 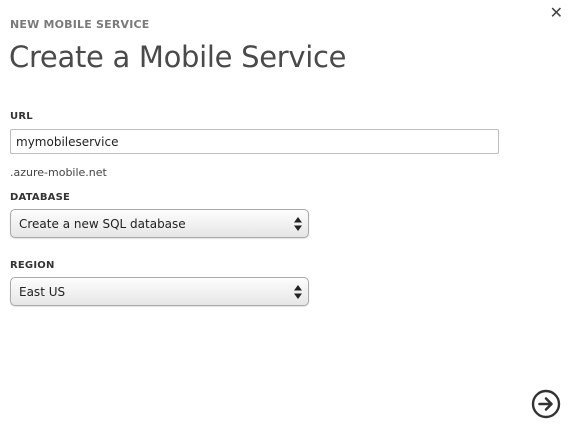 I want to click on close-button: ✕, so click(x=556, y=13).